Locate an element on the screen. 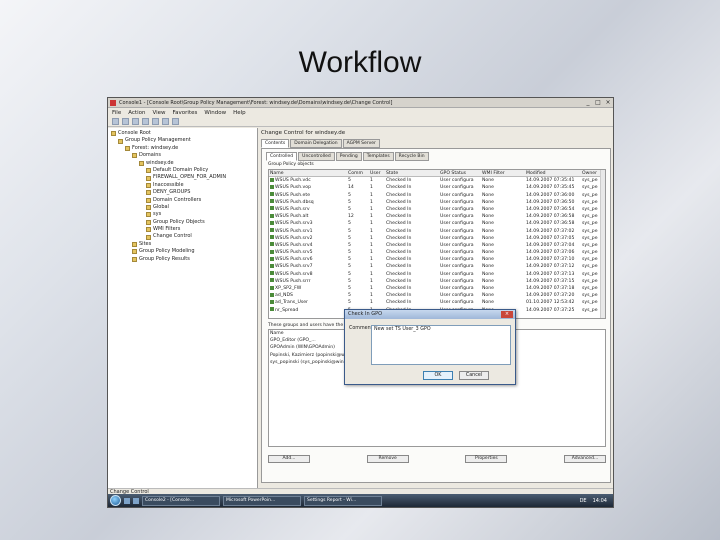 The height and width of the screenshot is (540, 720). table-cell: None is located at coordinates (488, 267).